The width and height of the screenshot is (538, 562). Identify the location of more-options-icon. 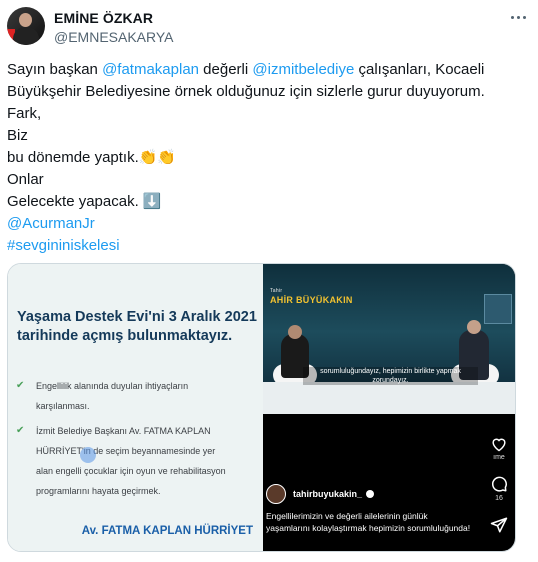
(518, 17).